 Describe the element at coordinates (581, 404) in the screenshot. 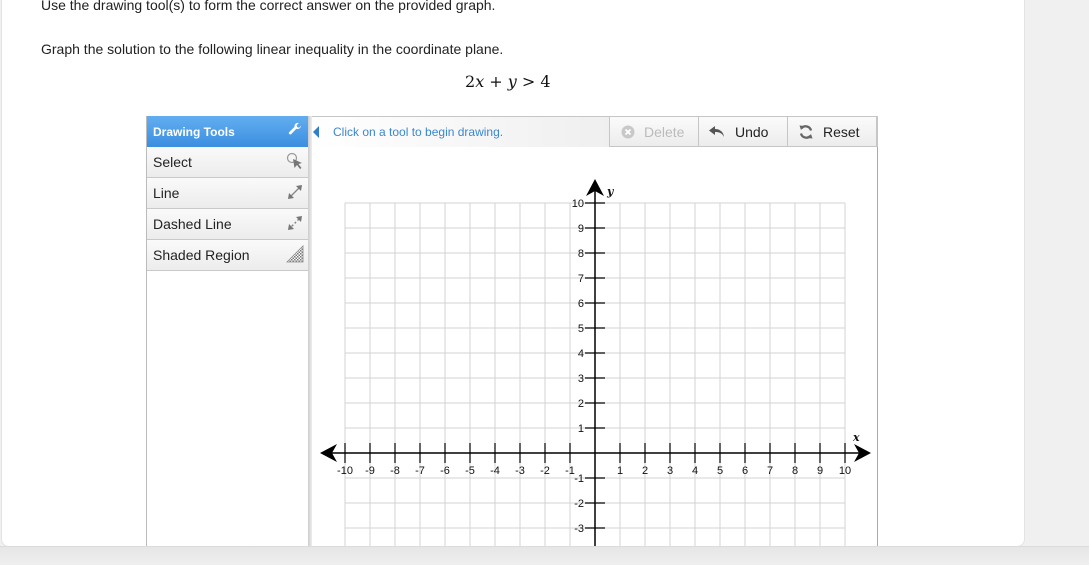

I see `y-tick-label: 2` at that location.